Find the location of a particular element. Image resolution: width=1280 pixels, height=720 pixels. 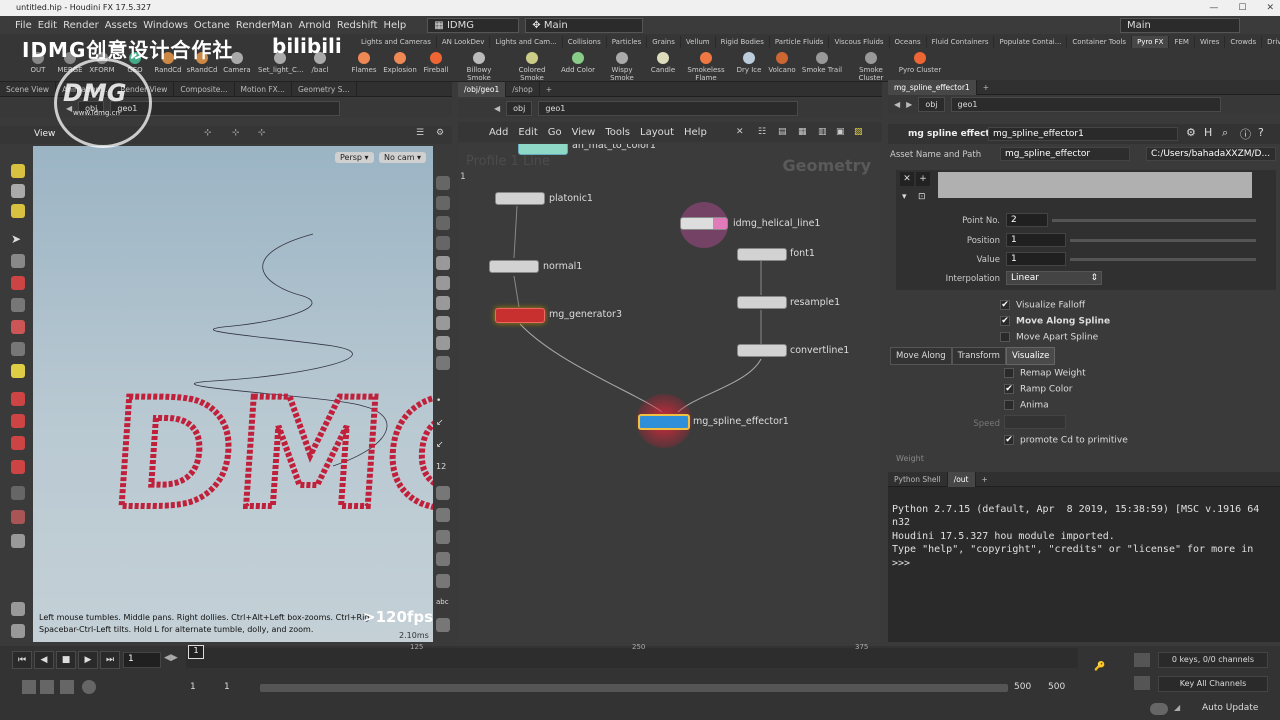

shelf-tab-pyro-fx: Pyro FX is located at coordinates (1151, 42).